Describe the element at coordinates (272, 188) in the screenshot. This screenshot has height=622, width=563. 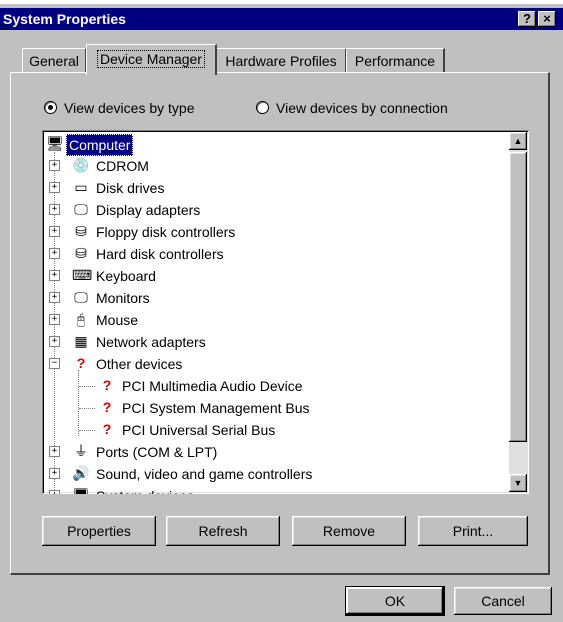
I see `tree-item-disk-drives: + ▭ Disk drives` at that location.